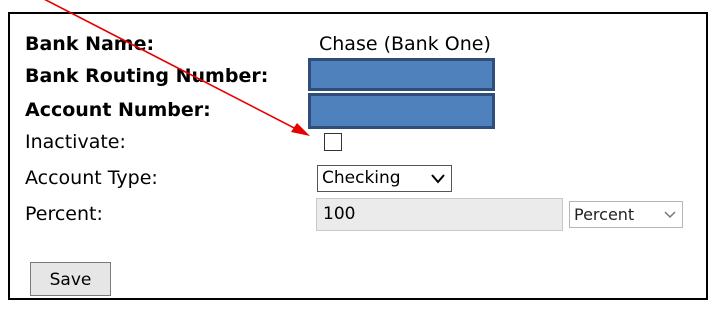 This screenshot has width=719, height=318. Describe the element at coordinates (90, 44) in the screenshot. I see `bank-name-label: Bank Name:` at that location.